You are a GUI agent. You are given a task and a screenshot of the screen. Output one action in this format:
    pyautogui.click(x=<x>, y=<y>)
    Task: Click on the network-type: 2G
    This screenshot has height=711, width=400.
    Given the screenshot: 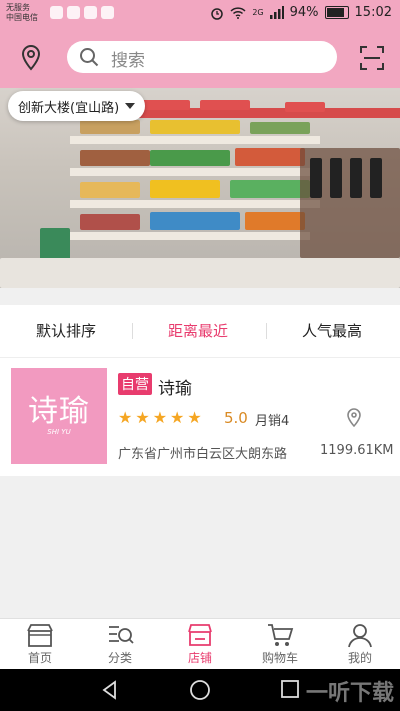 What is the action you would take?
    pyautogui.click(x=258, y=12)
    